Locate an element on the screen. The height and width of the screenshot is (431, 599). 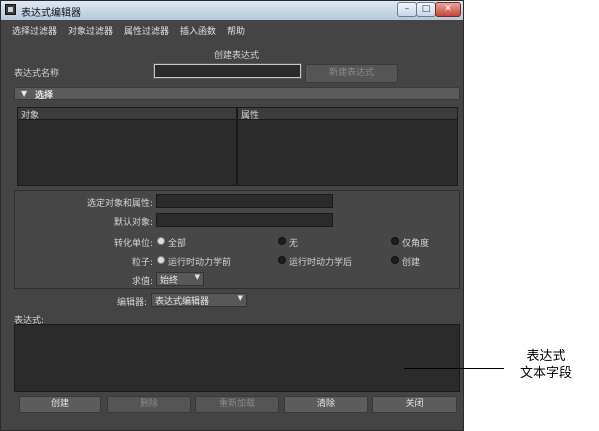
menu-object-filter: 对象过滤器 is located at coordinates (90, 30).